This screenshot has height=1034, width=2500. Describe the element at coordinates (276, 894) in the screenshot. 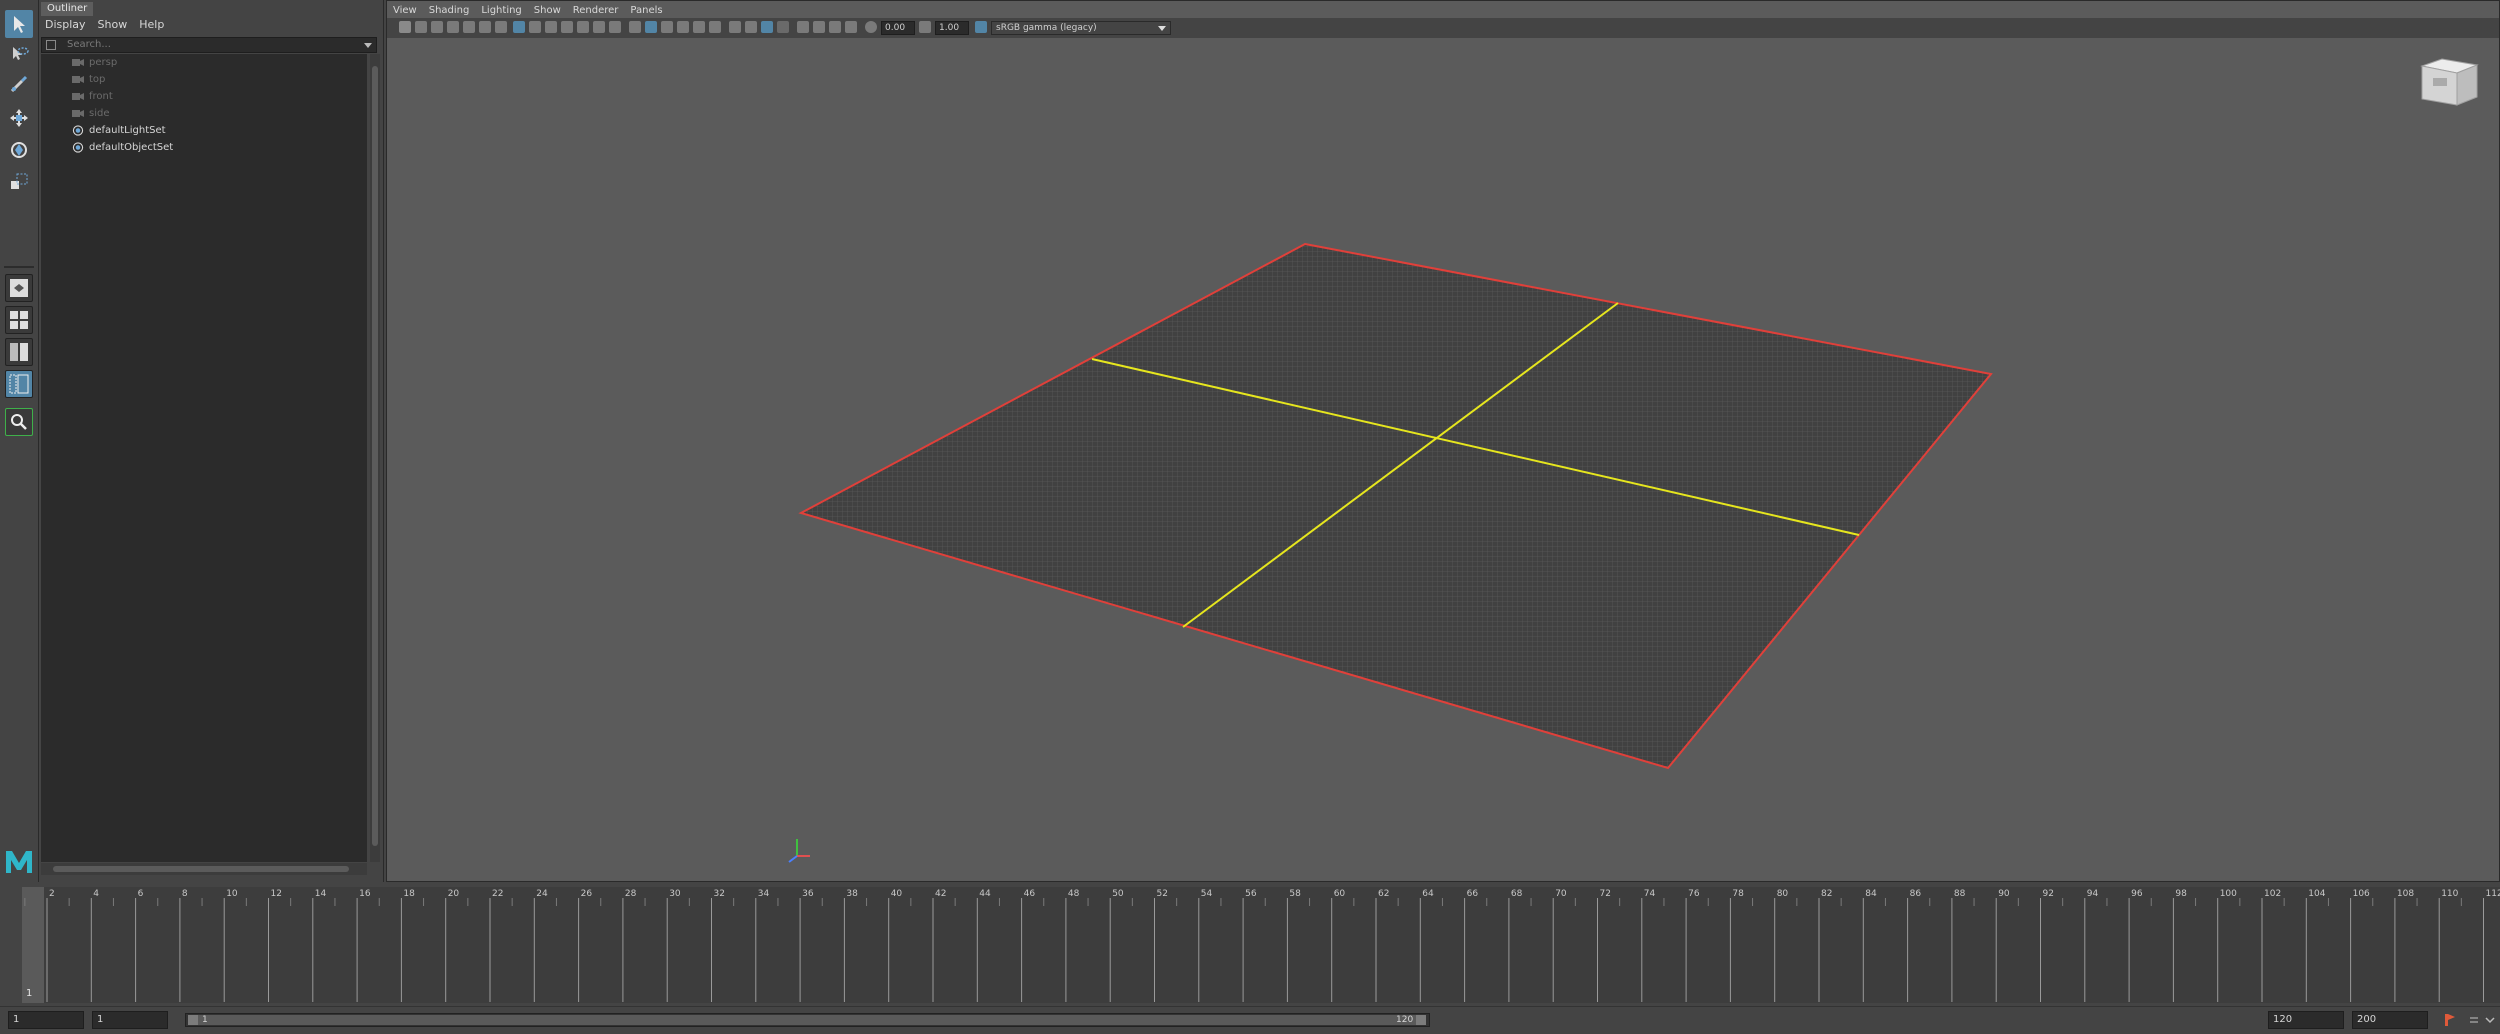

I see `timeline-tick-label: 12` at that location.